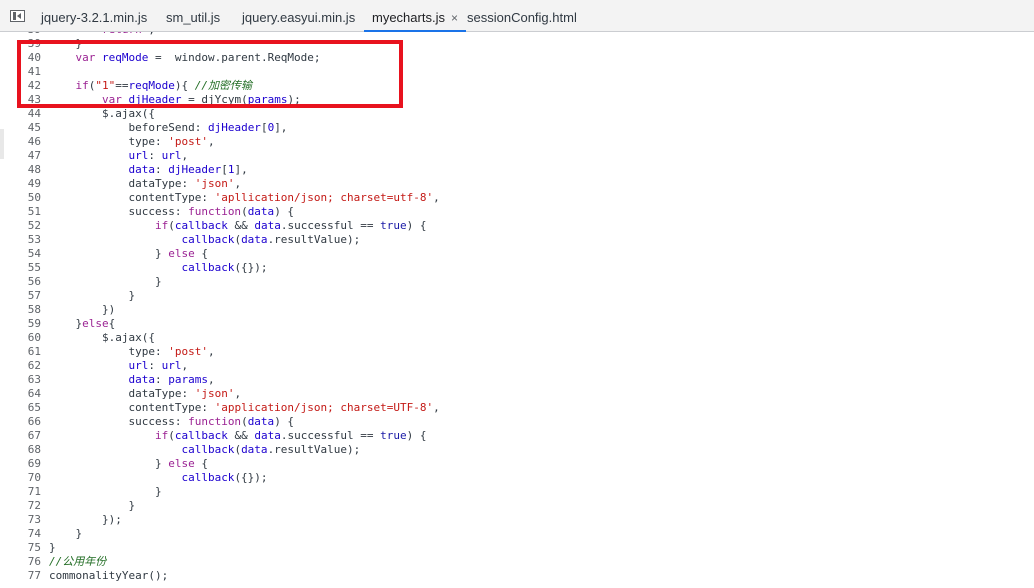 The width and height of the screenshot is (1034, 588). Describe the element at coordinates (517, 142) in the screenshot. I see `code-line: 46 type: 'post',` at that location.